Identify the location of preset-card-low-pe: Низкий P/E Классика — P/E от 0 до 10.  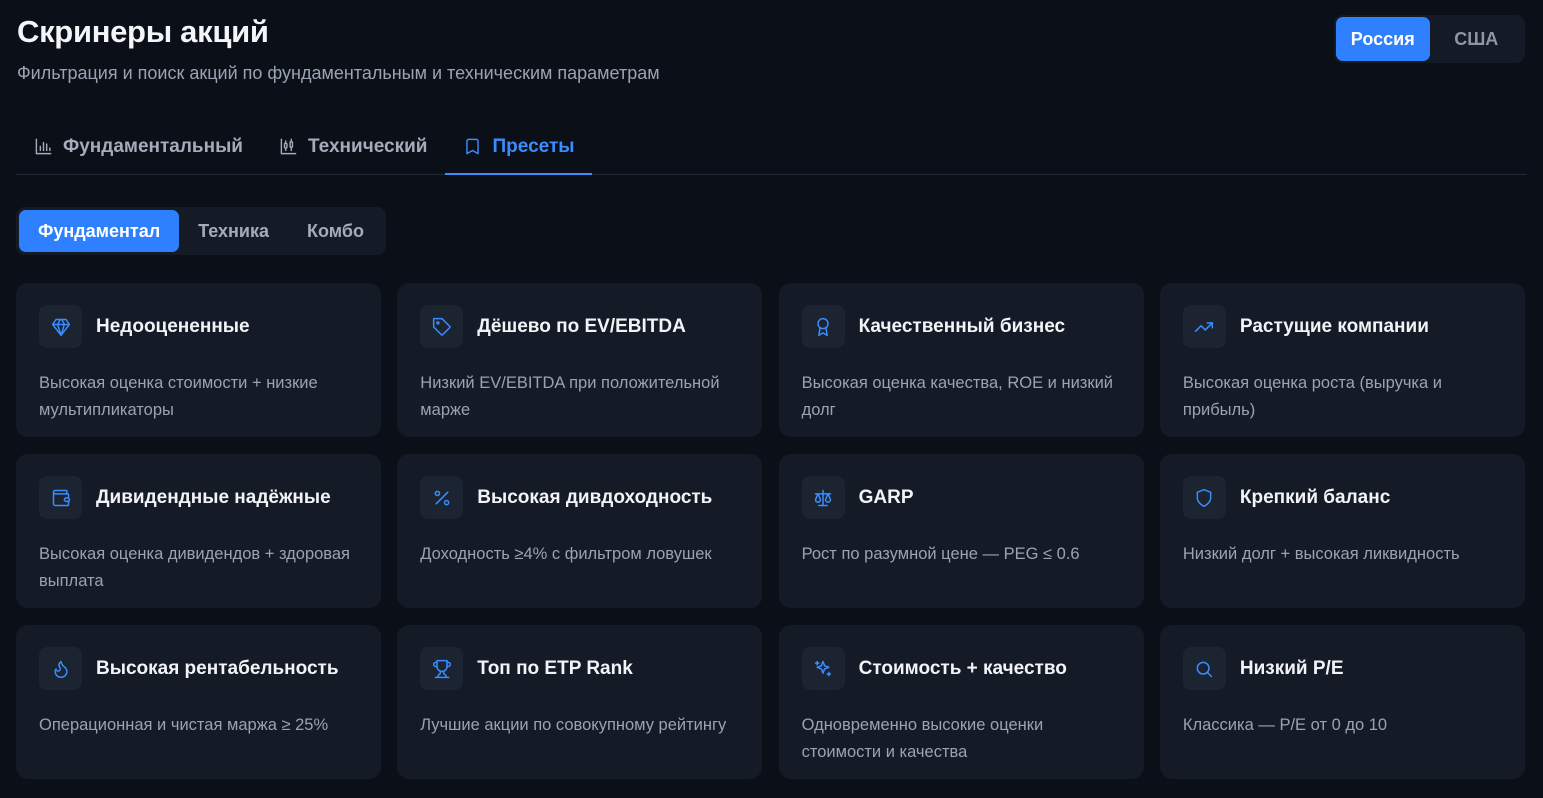
(1342, 702).